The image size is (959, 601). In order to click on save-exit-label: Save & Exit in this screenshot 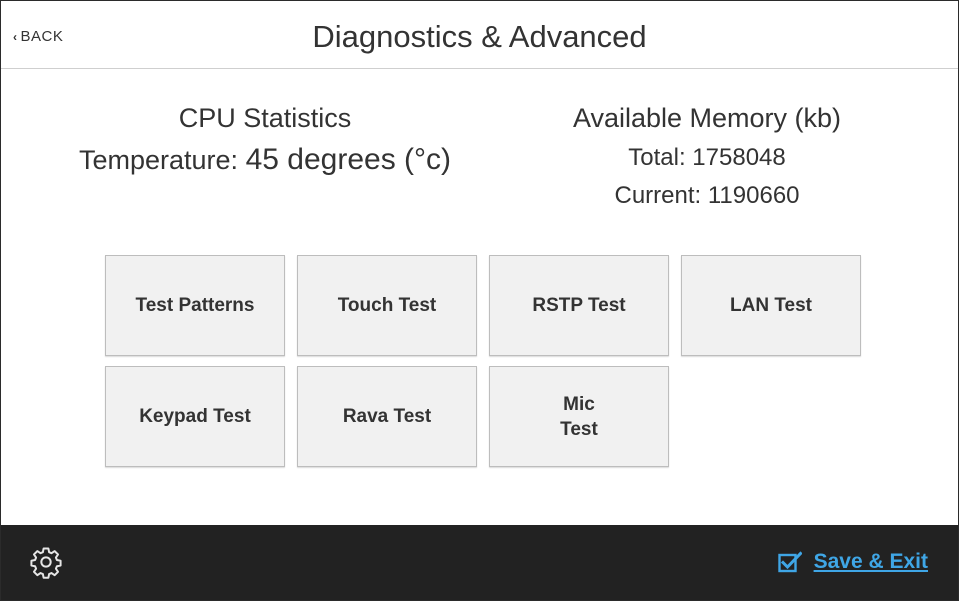, I will do `click(870, 561)`.